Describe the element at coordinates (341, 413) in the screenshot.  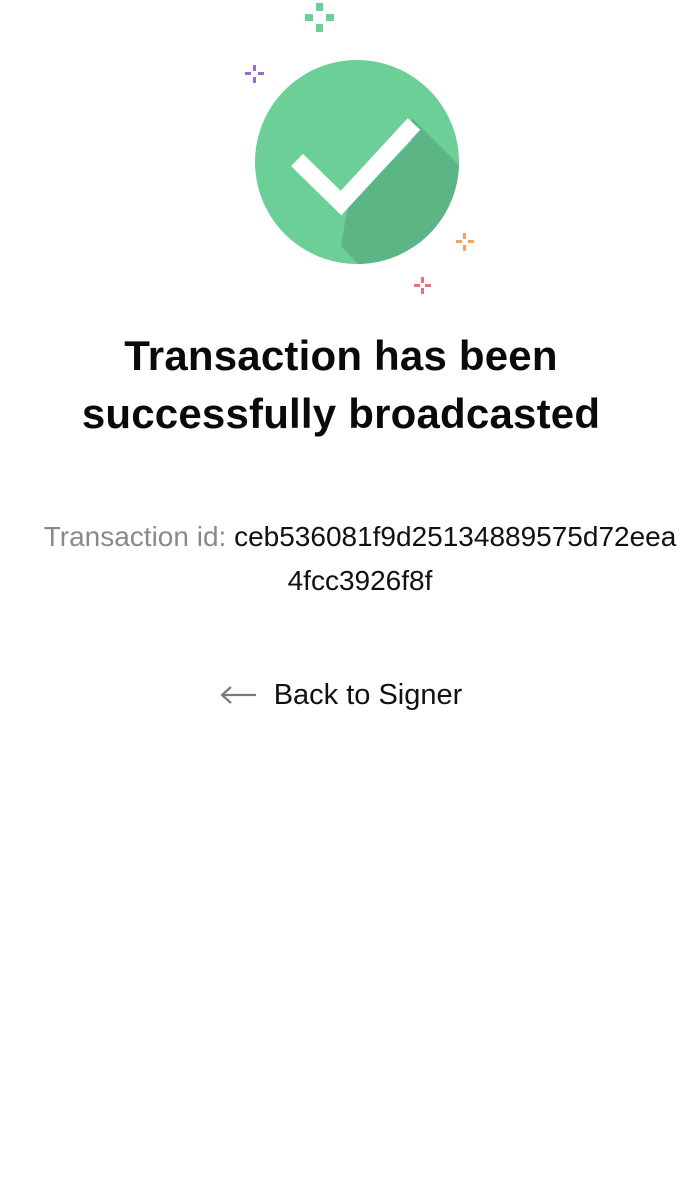
I see `success-title-line-2: successfully broadcasted` at that location.